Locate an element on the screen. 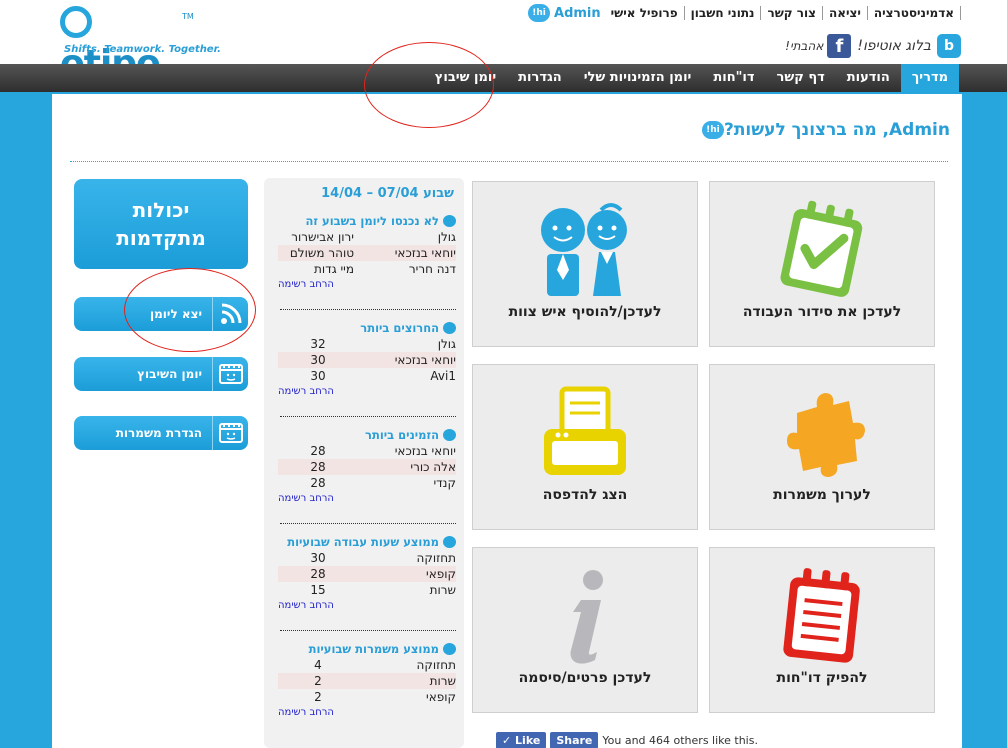 The image size is (1007, 748). tile-update-details: לעדכן פרטים/סיסמה is located at coordinates (585, 630).